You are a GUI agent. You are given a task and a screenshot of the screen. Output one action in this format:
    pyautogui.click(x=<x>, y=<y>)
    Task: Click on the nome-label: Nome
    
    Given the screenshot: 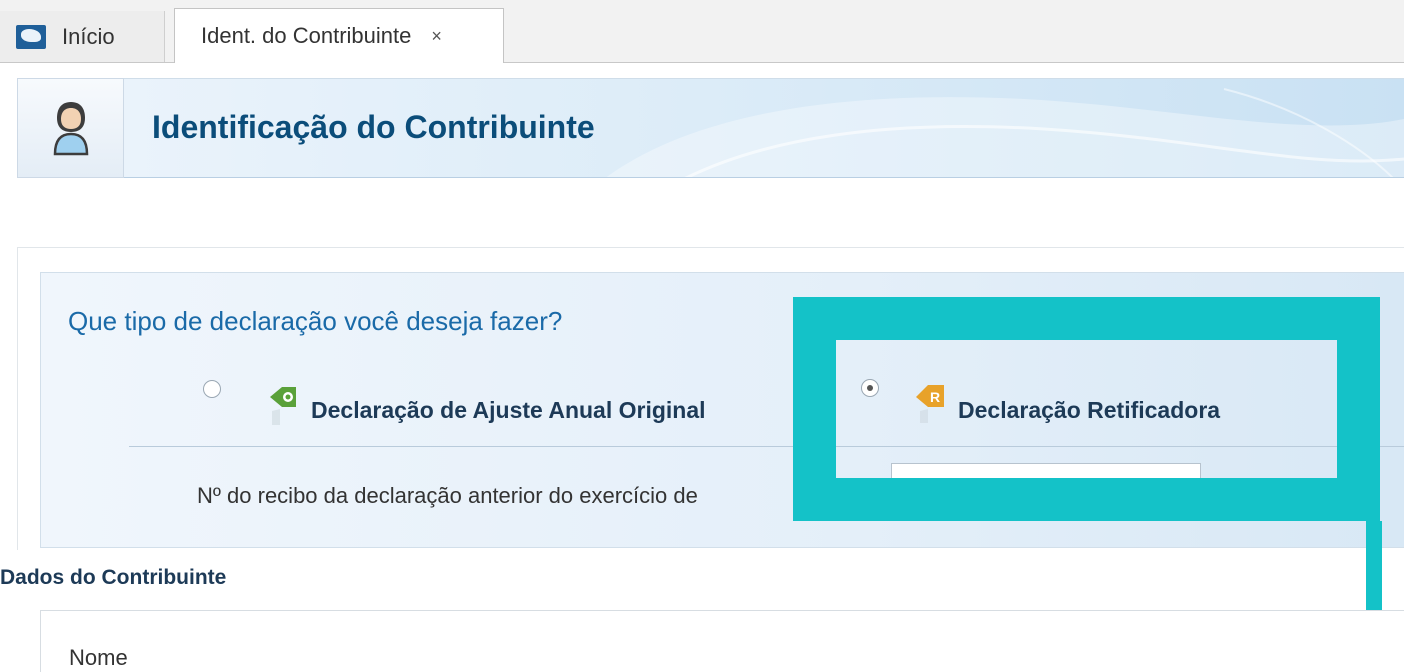 What is the action you would take?
    pyautogui.click(x=98, y=657)
    